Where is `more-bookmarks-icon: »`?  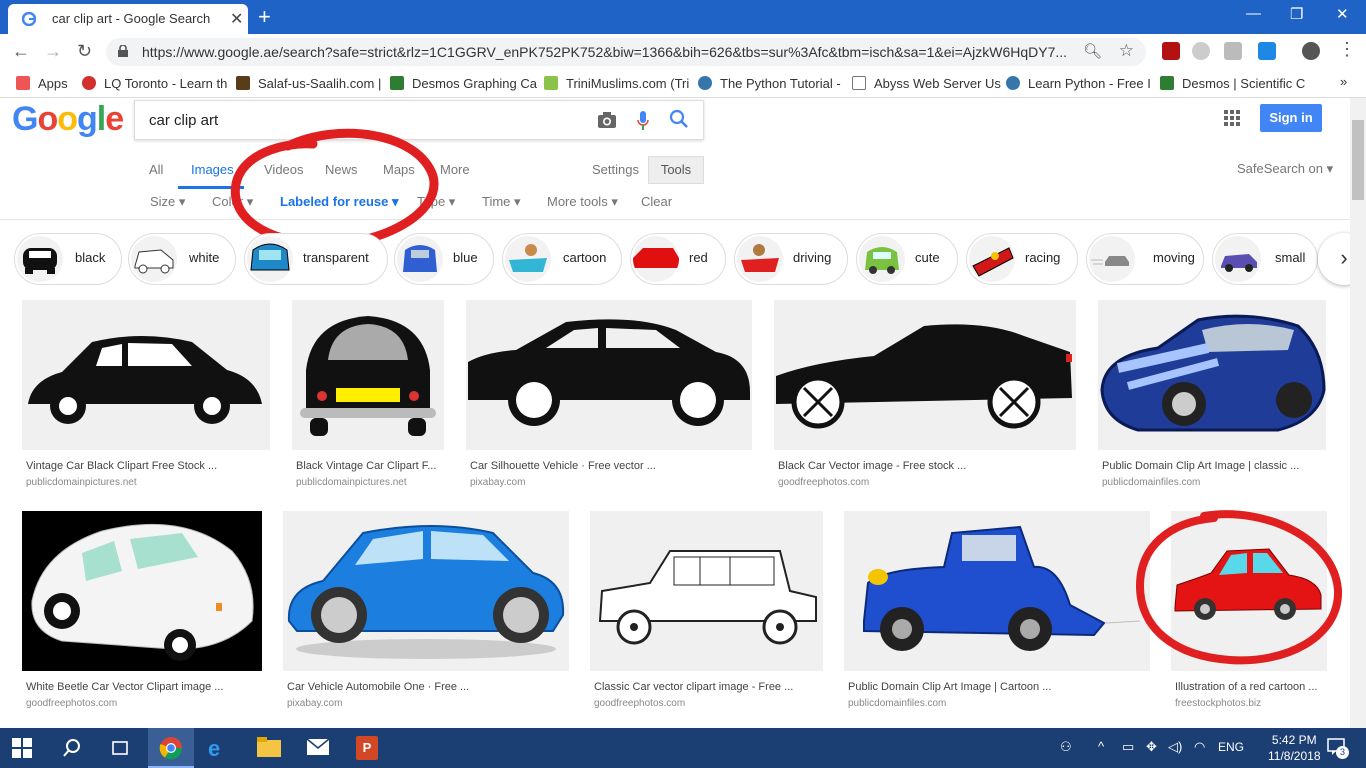 more-bookmarks-icon: » is located at coordinates (1343, 81).